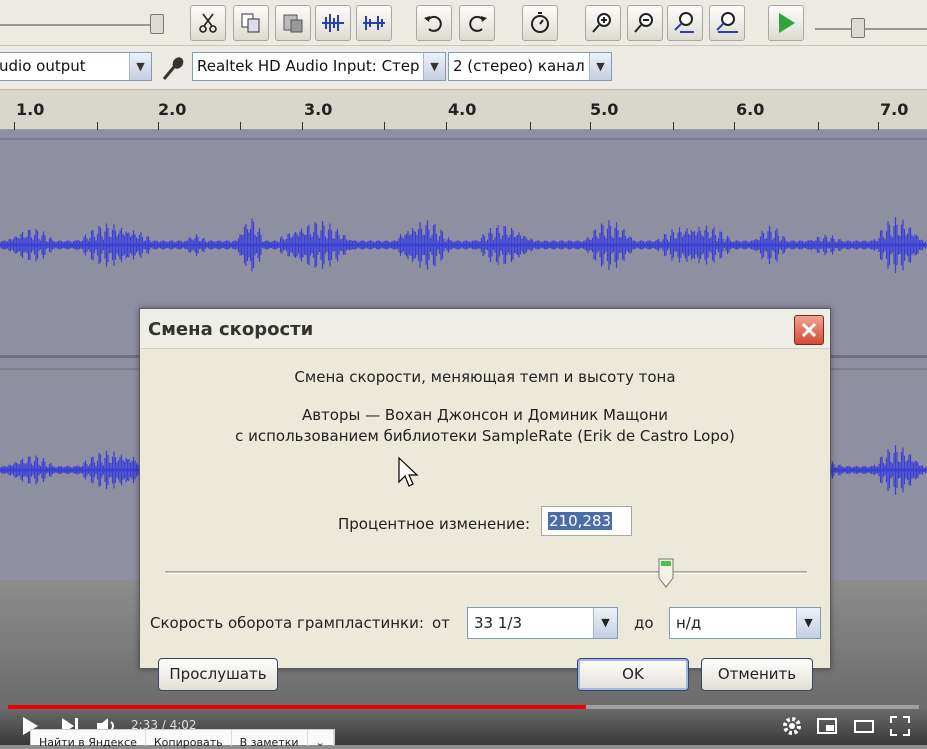 Image resolution: width=927 pixels, height=749 pixels. Describe the element at coordinates (321, 739) in the screenshot. I see `chevron-down-icon: ⌄` at that location.